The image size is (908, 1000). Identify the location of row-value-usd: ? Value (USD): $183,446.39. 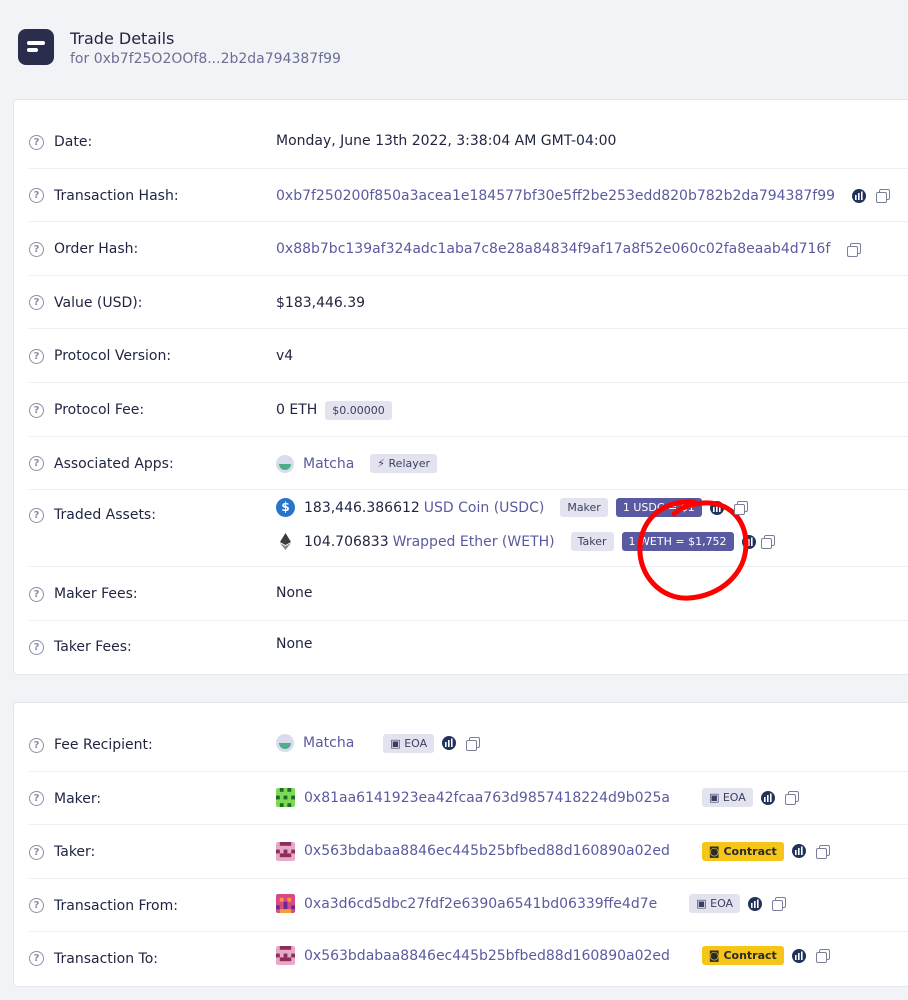
(468, 302).